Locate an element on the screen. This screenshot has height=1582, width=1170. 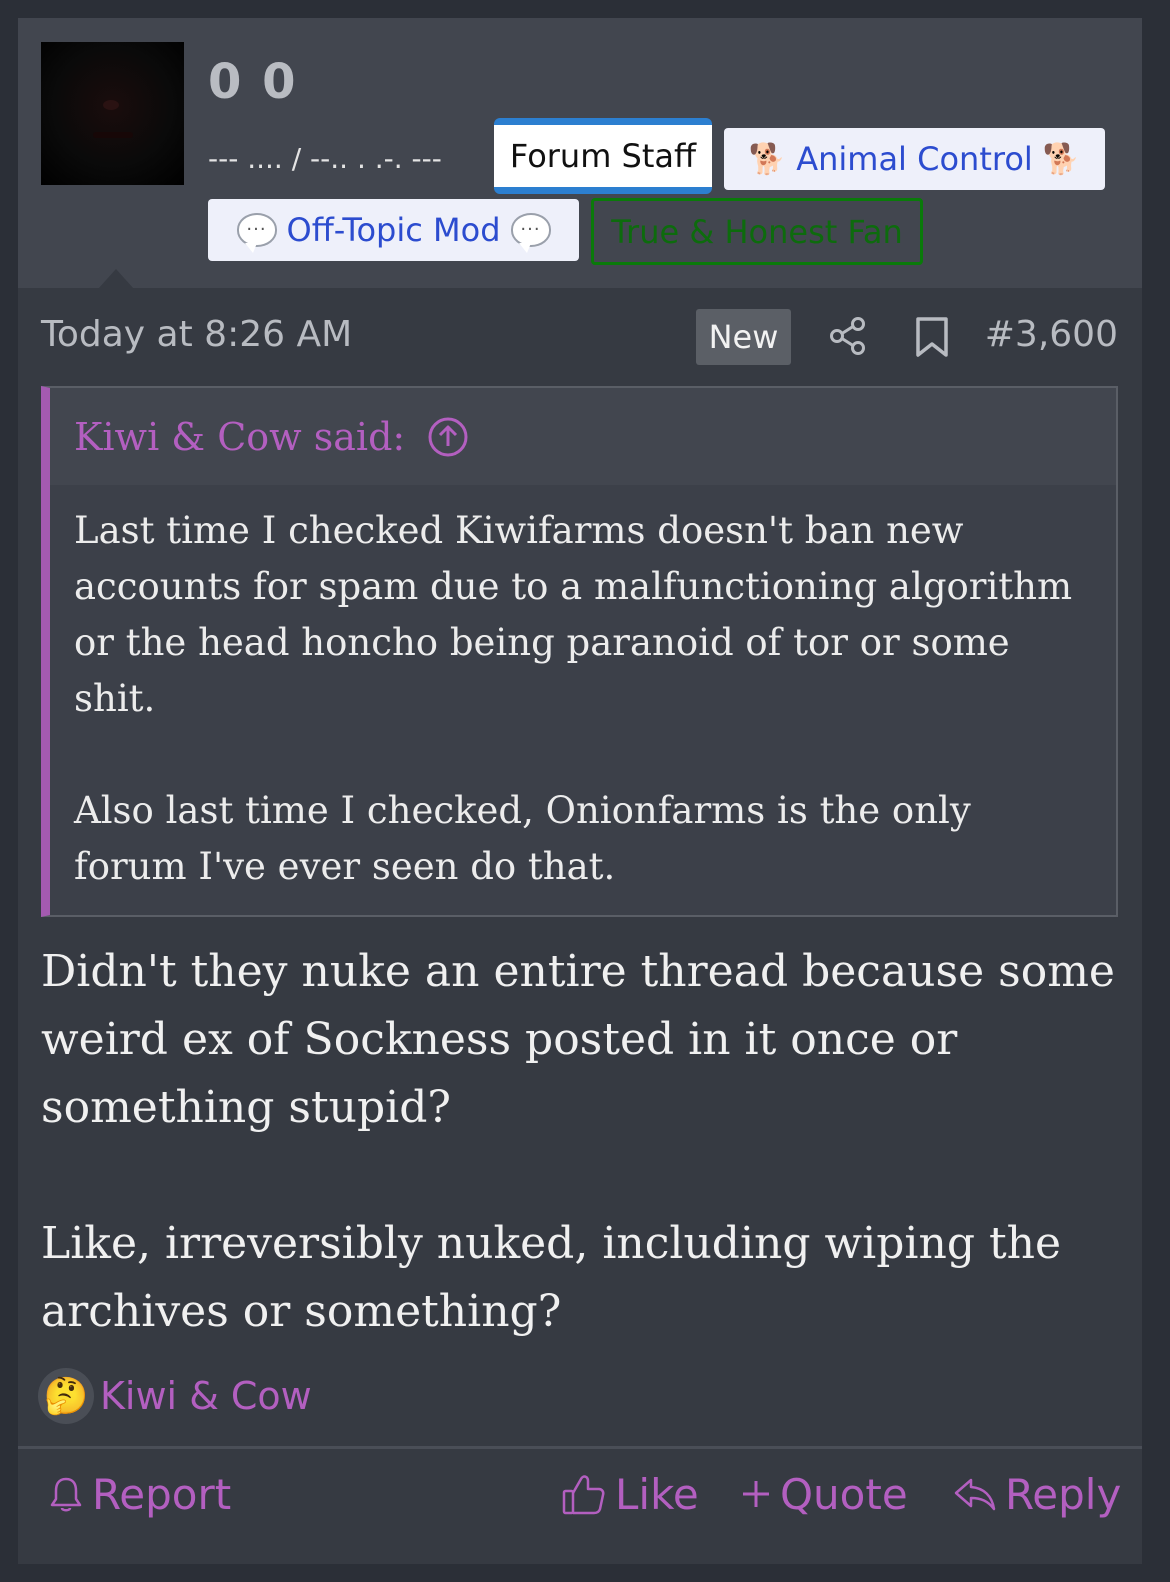
reply-arrow-icon is located at coordinates (975, 1494).